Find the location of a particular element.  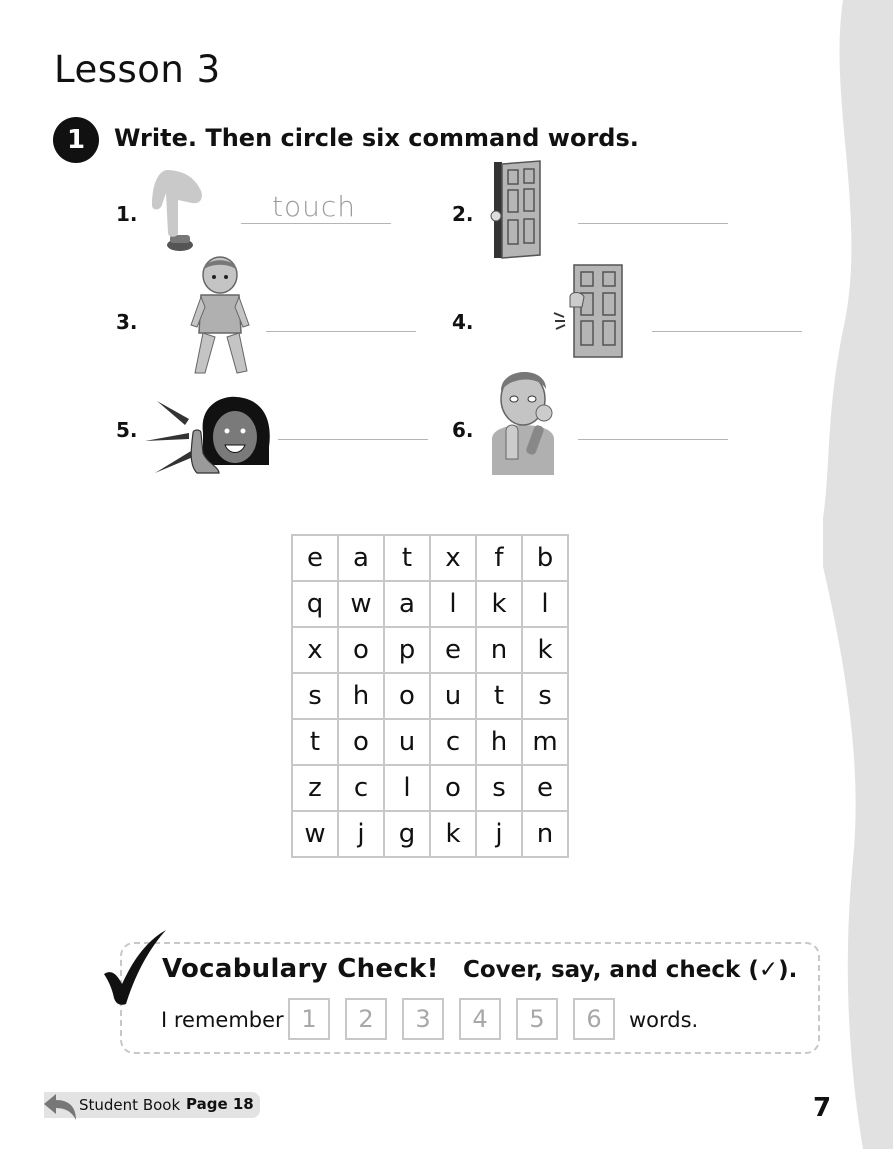

item-4-number: 4. is located at coordinates (463, 322).